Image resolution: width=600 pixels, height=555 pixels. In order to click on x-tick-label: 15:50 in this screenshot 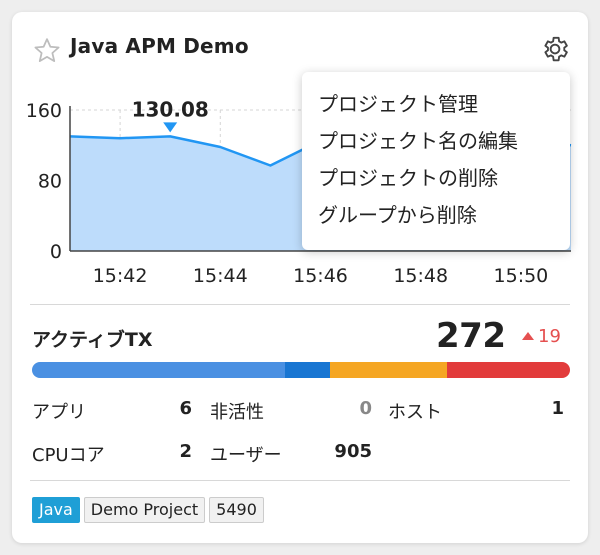, I will do `click(521, 276)`.